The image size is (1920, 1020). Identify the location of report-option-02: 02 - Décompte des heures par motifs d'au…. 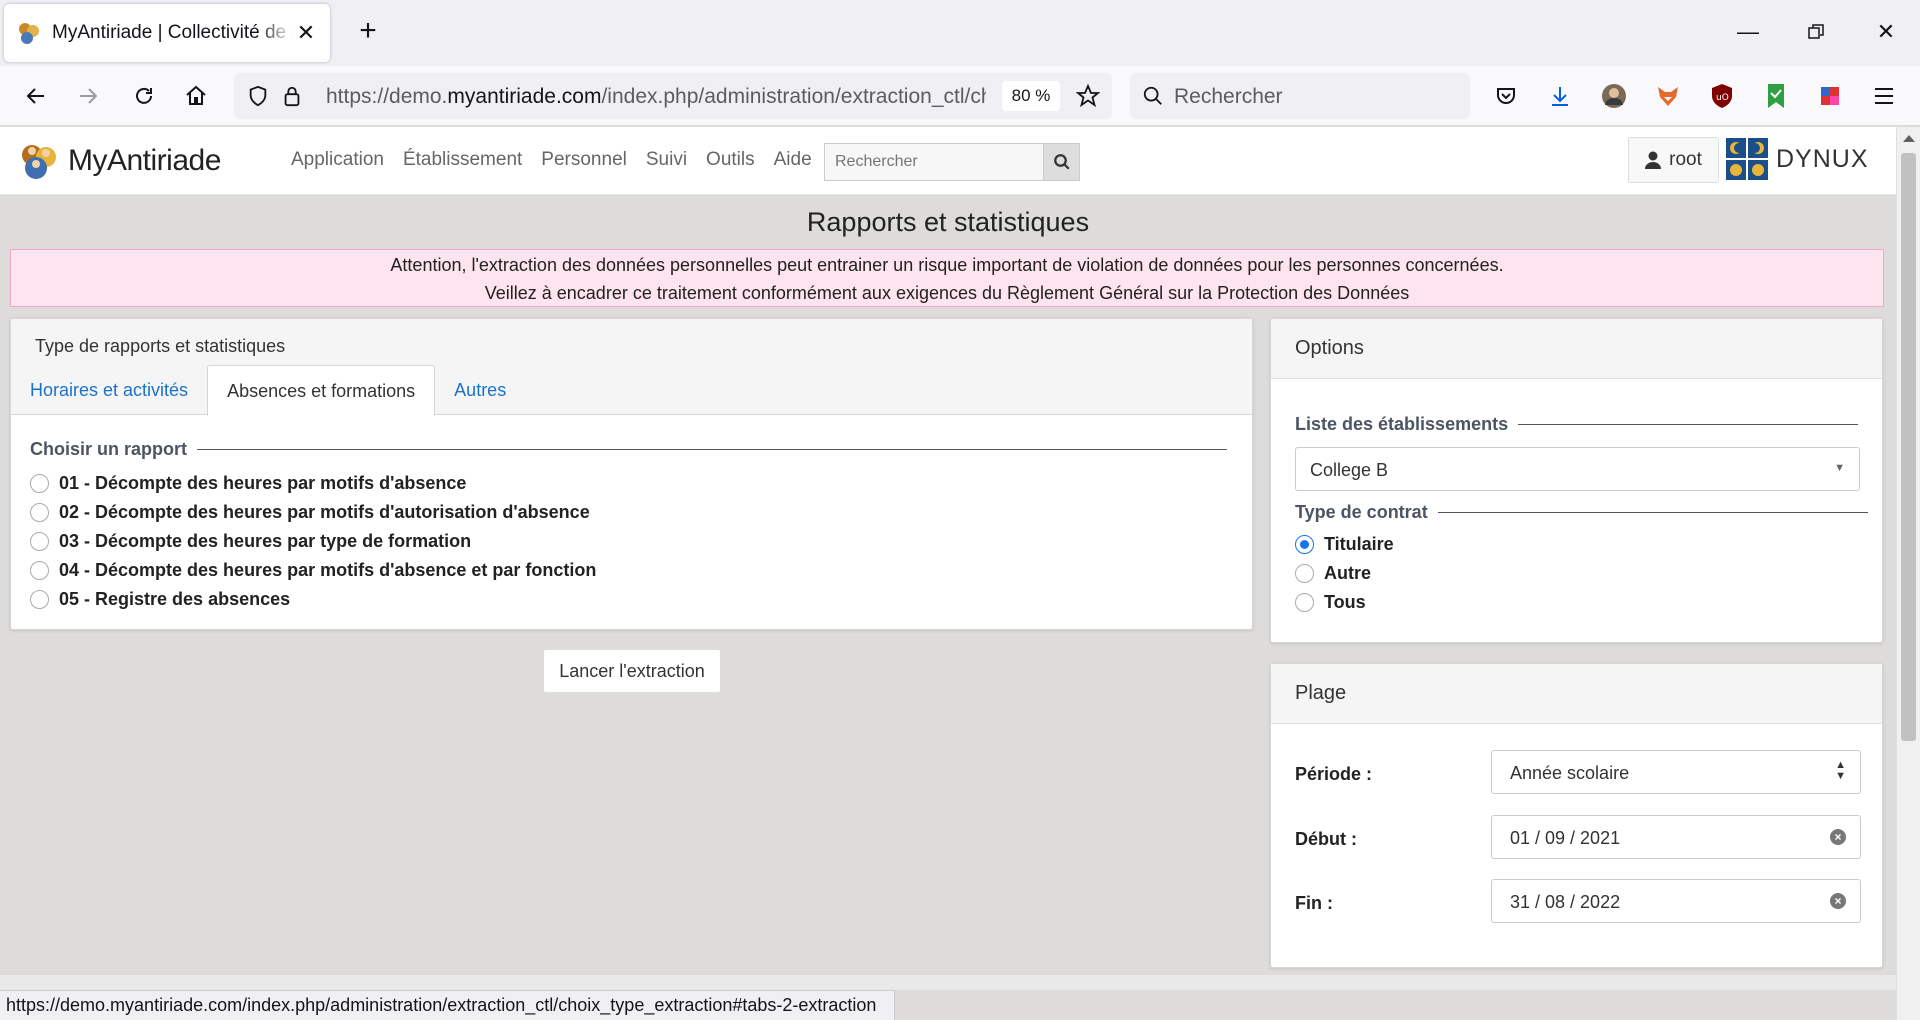
(310, 512).